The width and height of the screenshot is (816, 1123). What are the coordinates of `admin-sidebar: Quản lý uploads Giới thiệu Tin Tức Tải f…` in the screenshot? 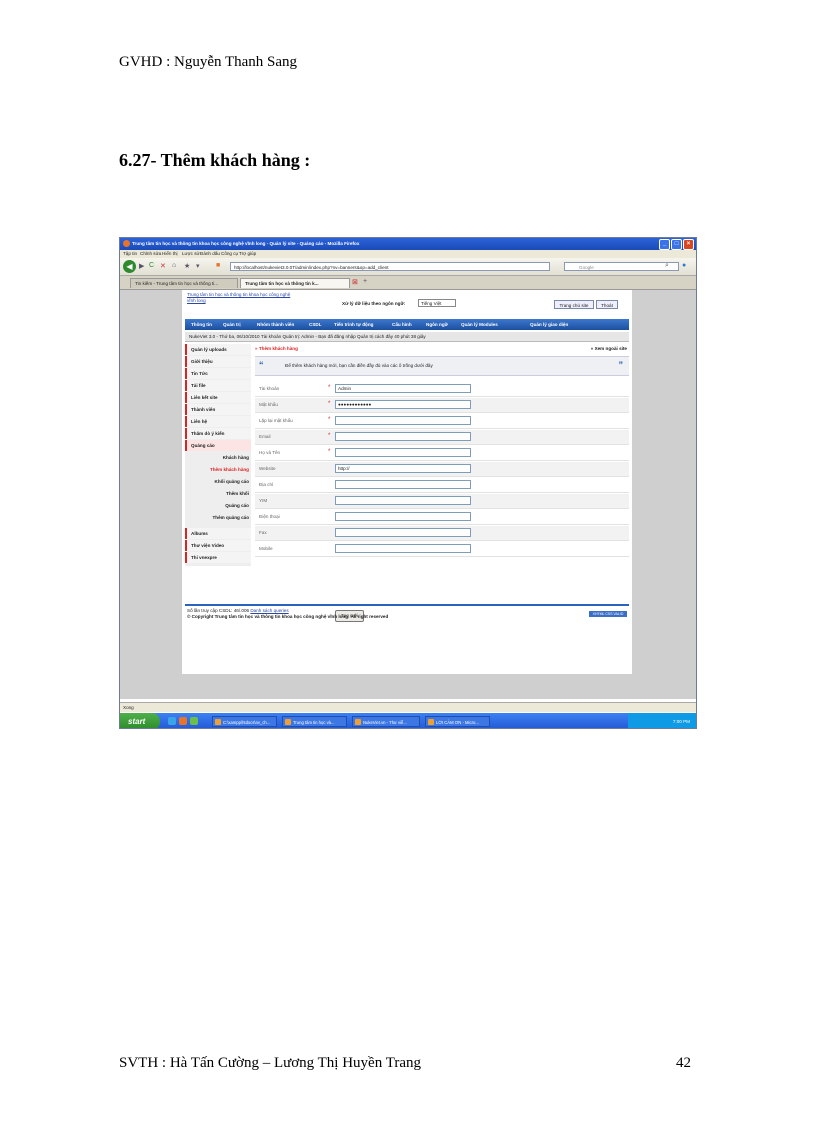 It's located at (218, 455).